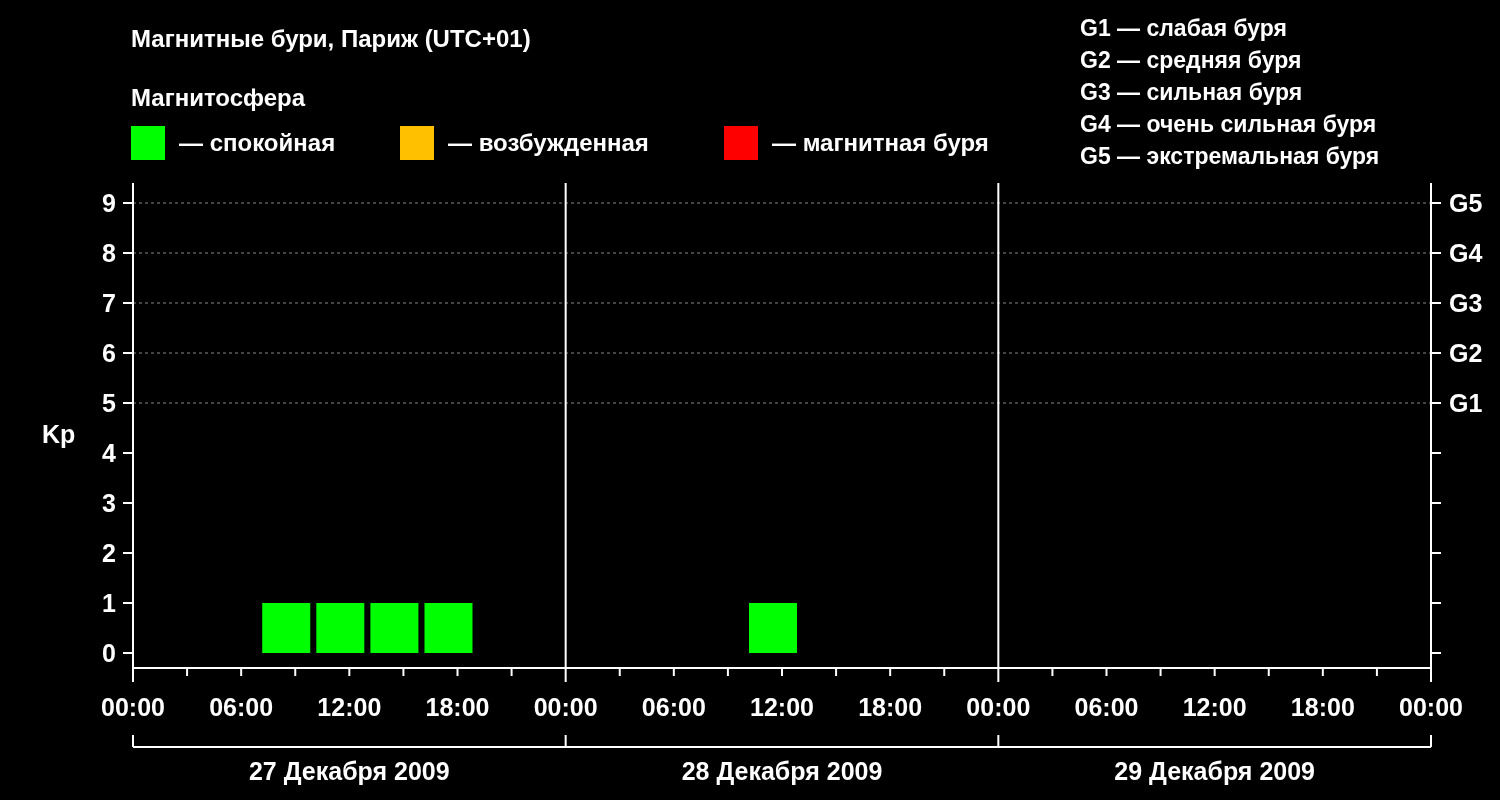 The height and width of the screenshot is (800, 1500). What do you see at coordinates (548, 143) in the screenshot?
I see `legend-label: — возбужденная` at bounding box center [548, 143].